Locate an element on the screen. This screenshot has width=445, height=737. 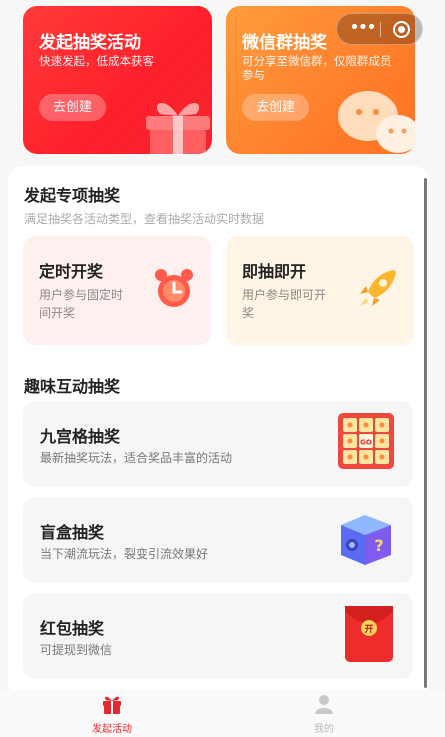
timed-draw-card: 定时开奖 用户参与固定时间开奖 is located at coordinates (117, 290).